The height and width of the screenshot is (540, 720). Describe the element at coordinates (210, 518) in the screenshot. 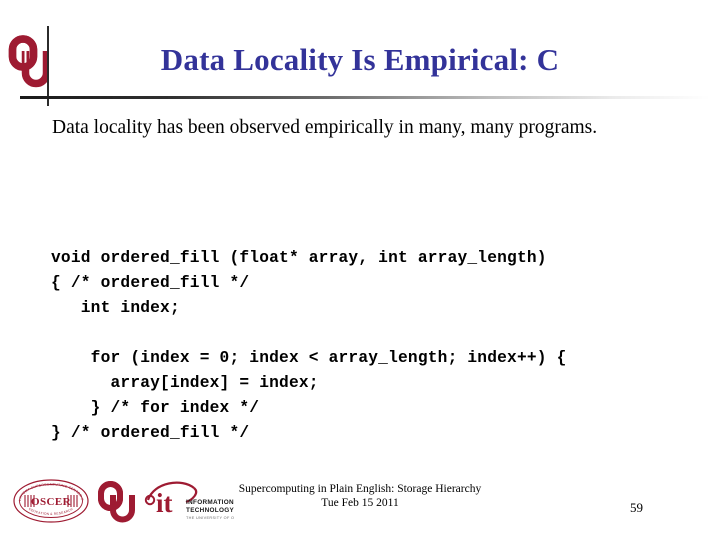

I see `svg-text: THE UNIVERSITY OF OKLAHOMA` at that location.